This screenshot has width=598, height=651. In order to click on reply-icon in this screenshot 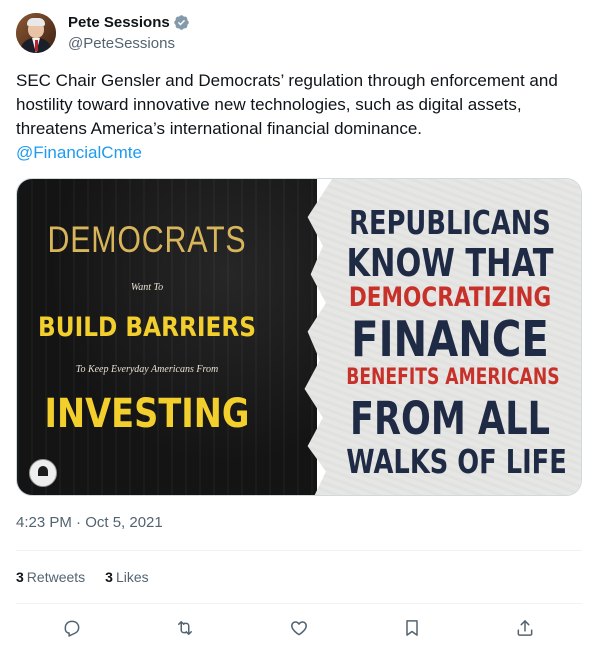, I will do `click(72, 628)`.